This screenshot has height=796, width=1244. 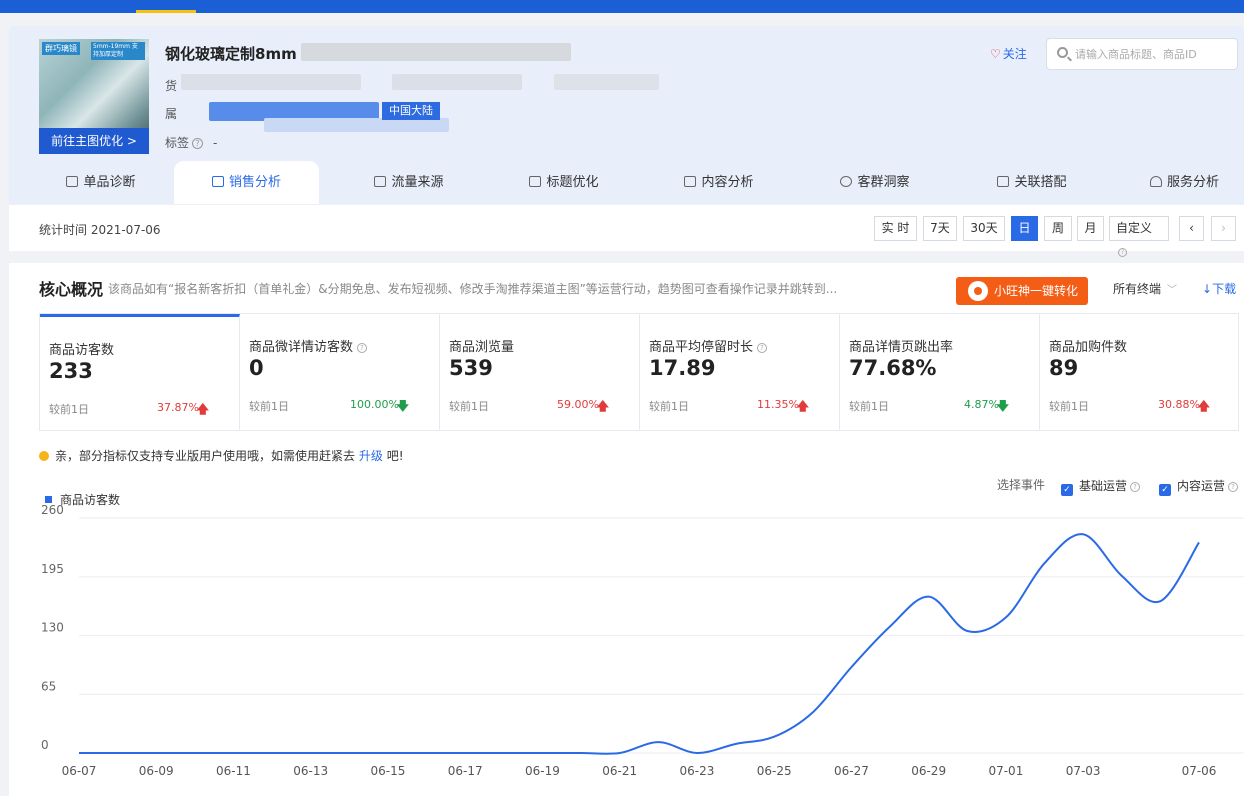 What do you see at coordinates (778, 404) in the screenshot?
I see `metric-change-pct: 11.35%` at bounding box center [778, 404].